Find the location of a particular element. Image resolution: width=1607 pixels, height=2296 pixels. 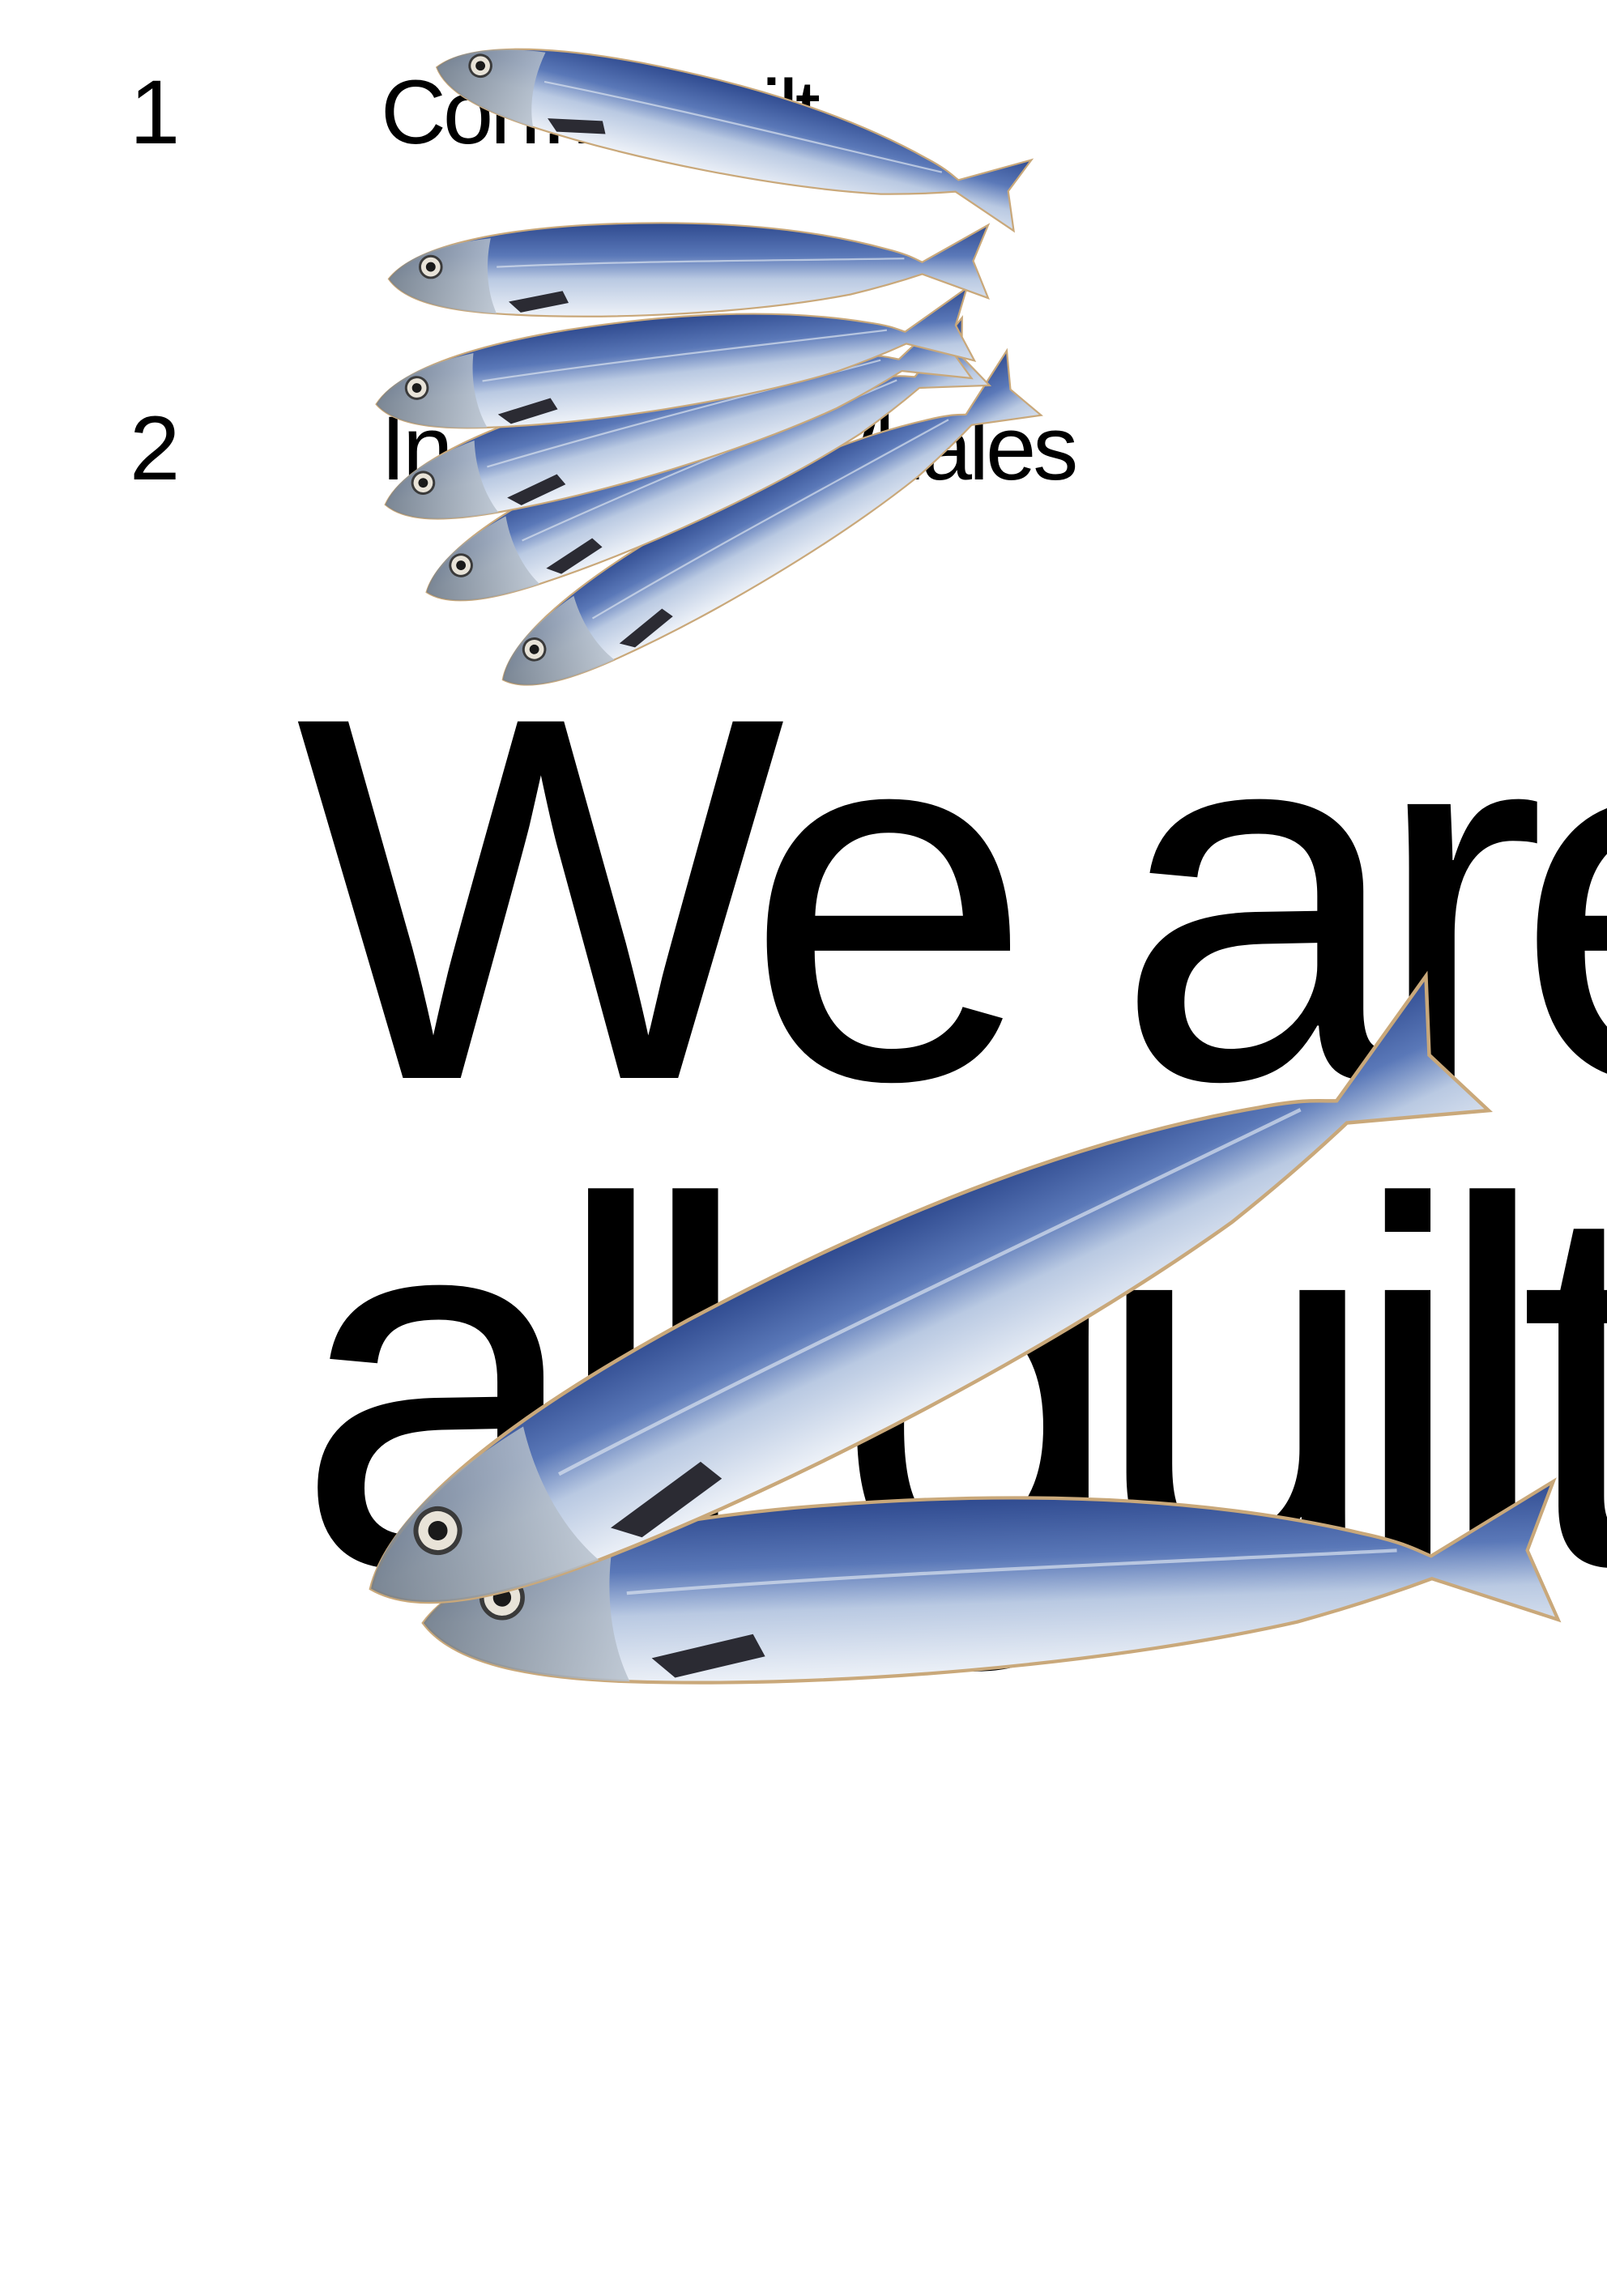

toc-title: In… ourse Whales is located at coordinates (729, 449).